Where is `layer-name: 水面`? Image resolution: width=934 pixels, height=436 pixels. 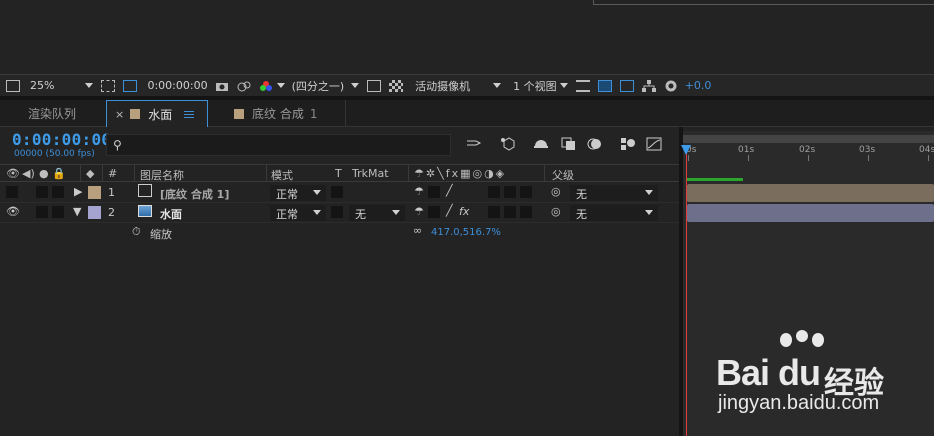
layer-name: 水面 is located at coordinates (171, 214).